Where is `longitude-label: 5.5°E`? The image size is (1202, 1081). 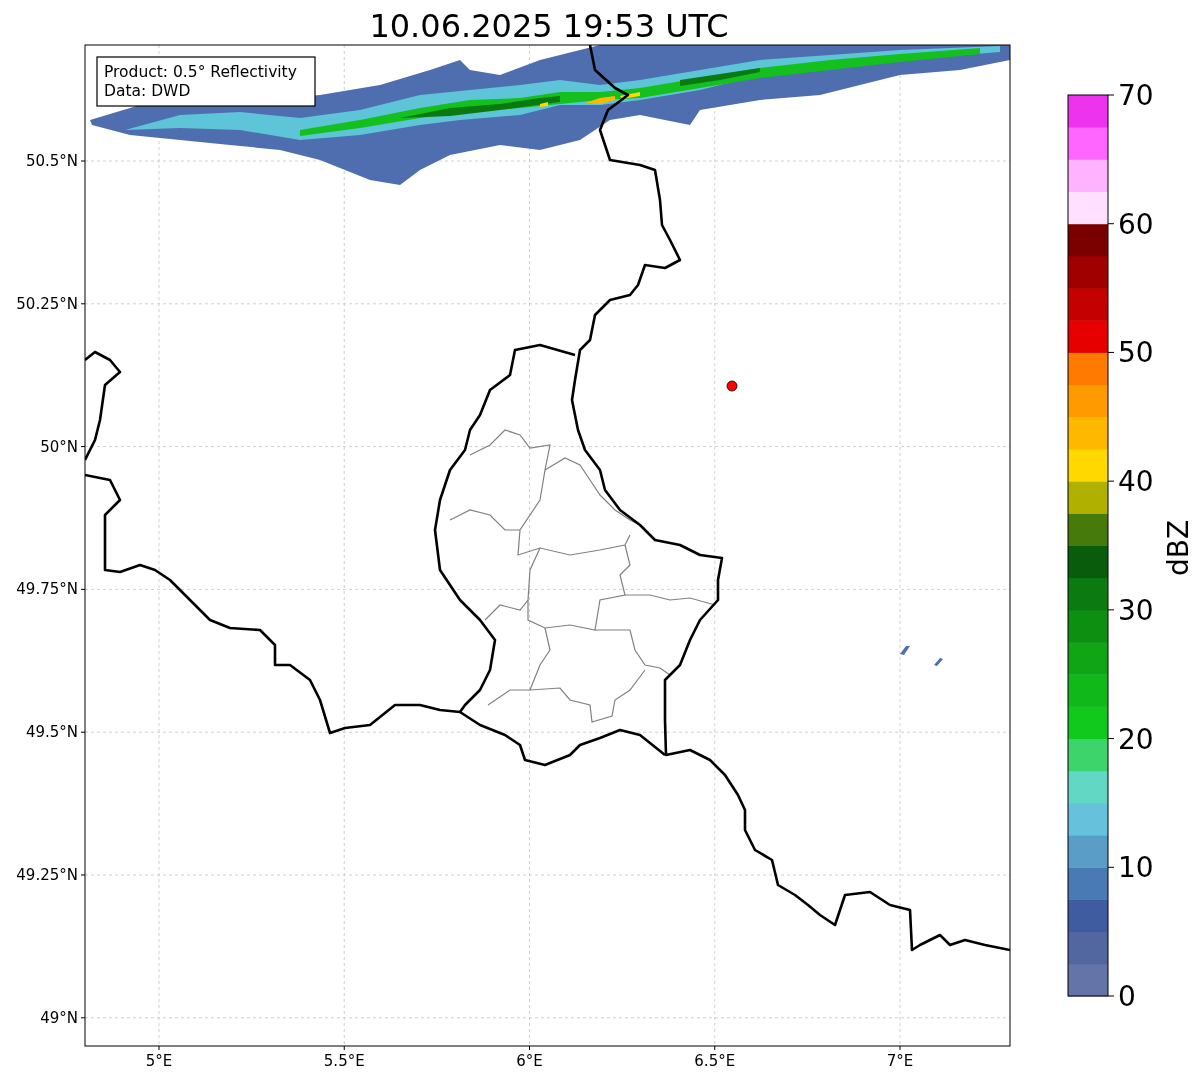
longitude-label: 5.5°E is located at coordinates (344, 1061).